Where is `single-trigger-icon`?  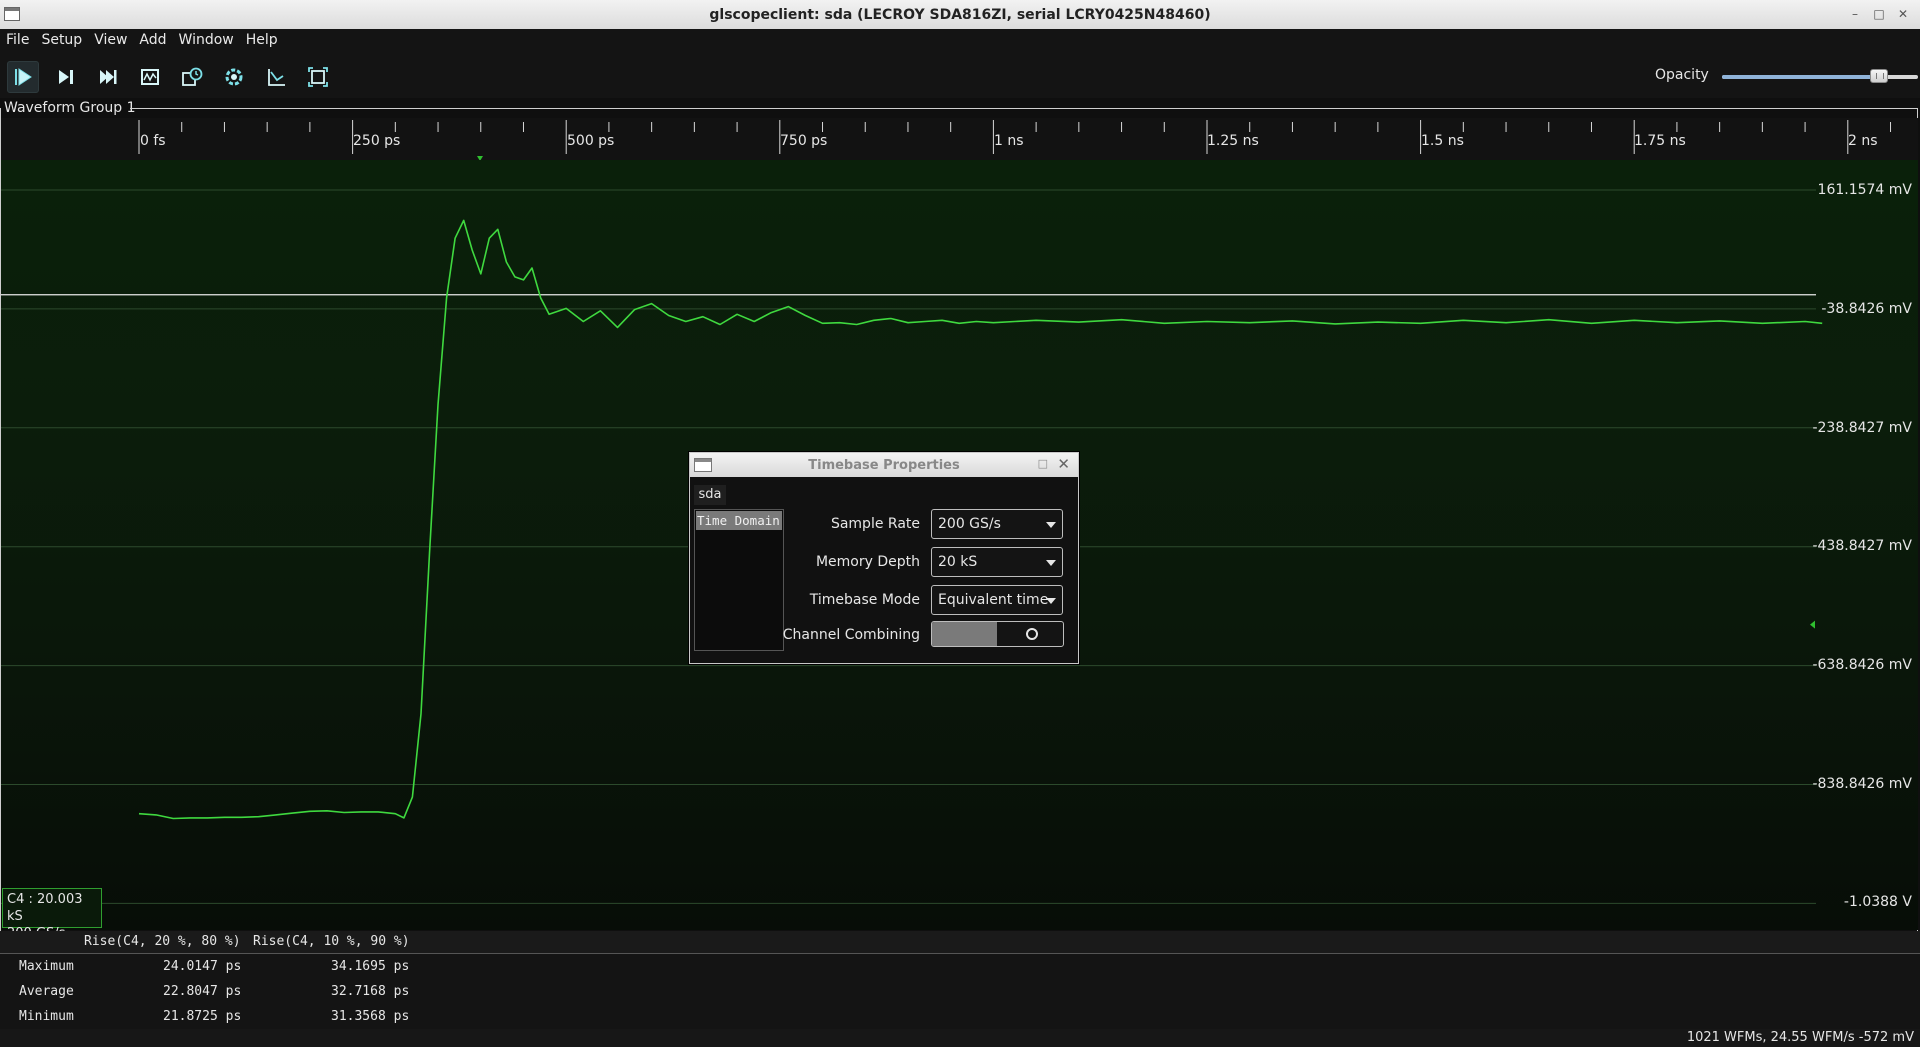 single-trigger-icon is located at coordinates (66, 77).